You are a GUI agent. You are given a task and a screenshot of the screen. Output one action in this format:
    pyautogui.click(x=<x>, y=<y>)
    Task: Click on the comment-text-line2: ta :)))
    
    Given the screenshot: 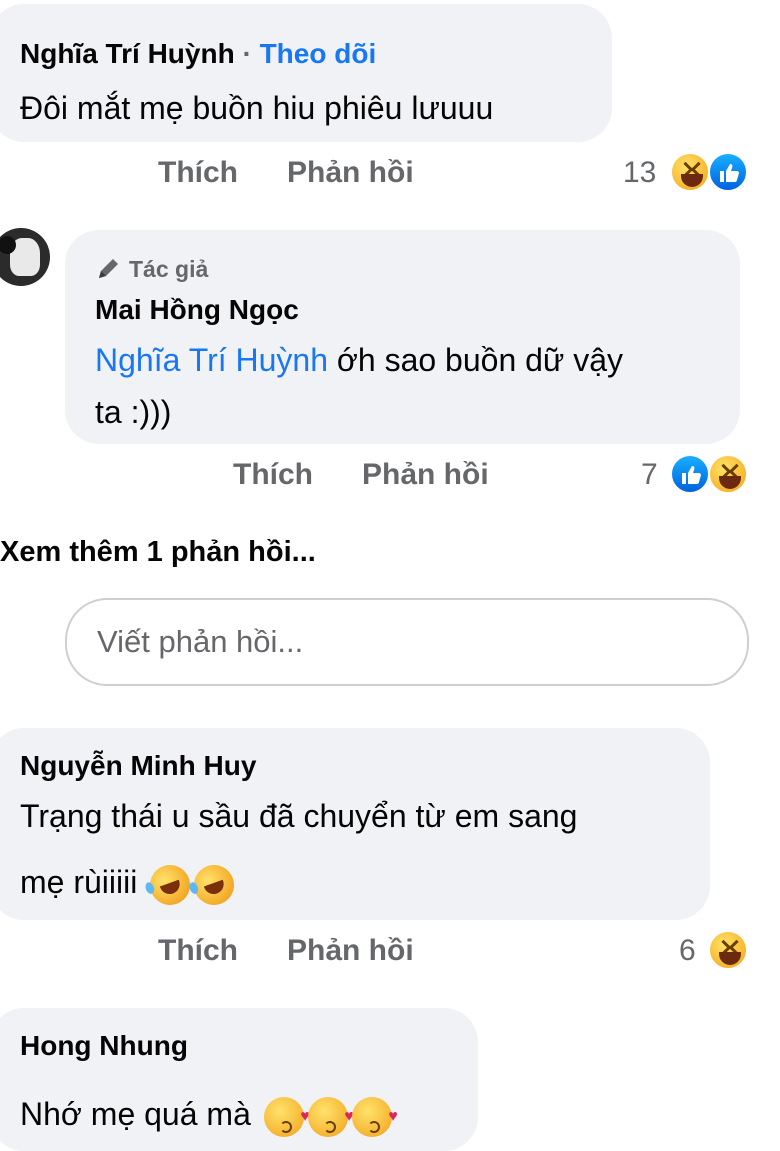 What is the action you would take?
    pyautogui.click(x=133, y=412)
    